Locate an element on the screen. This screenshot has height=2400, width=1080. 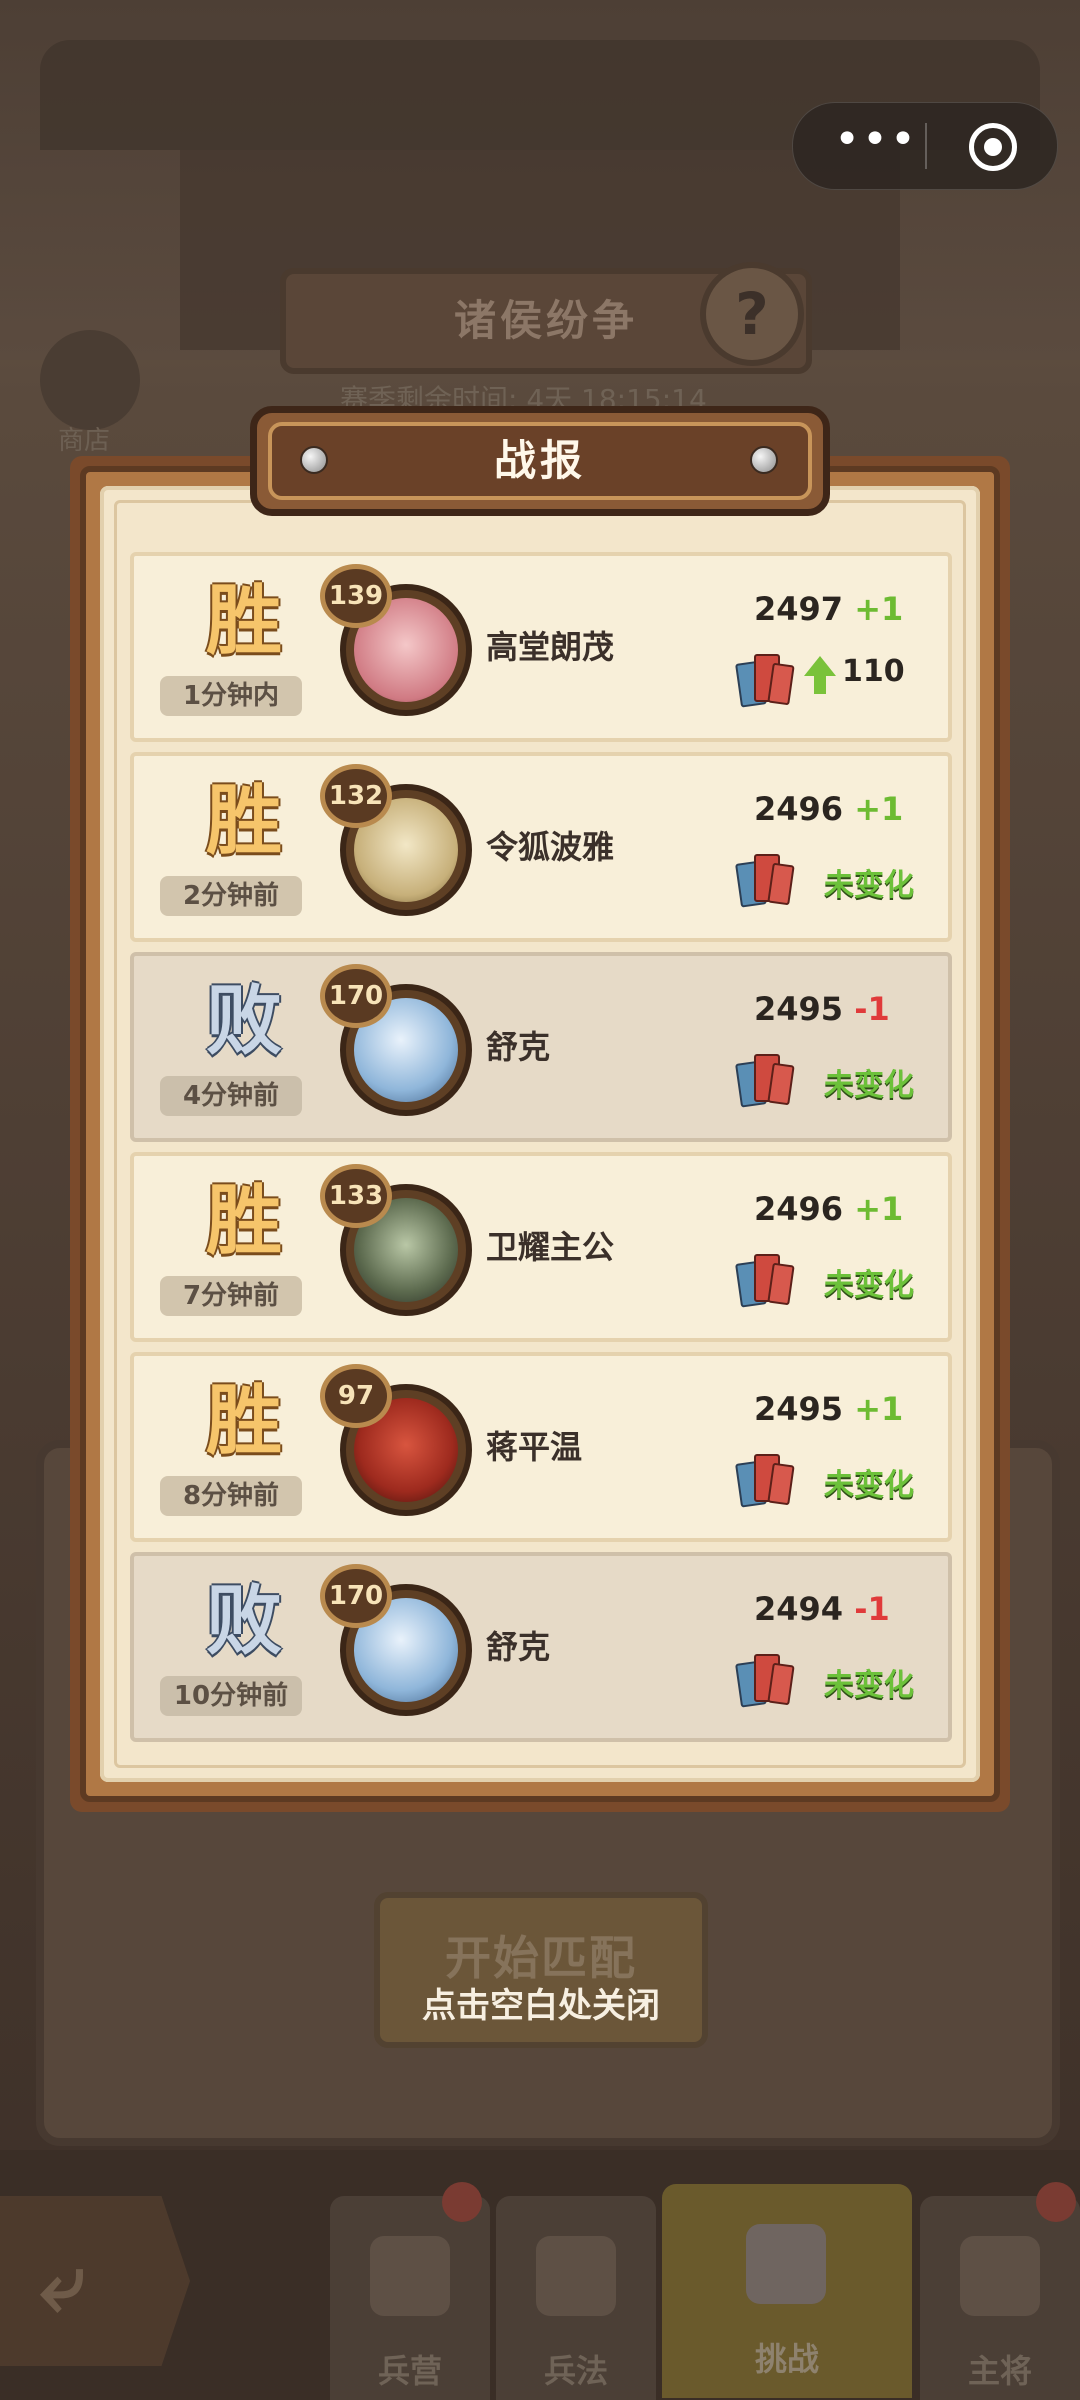
back-arrow-icon: ⤶ is located at coordinates (62, 2282).